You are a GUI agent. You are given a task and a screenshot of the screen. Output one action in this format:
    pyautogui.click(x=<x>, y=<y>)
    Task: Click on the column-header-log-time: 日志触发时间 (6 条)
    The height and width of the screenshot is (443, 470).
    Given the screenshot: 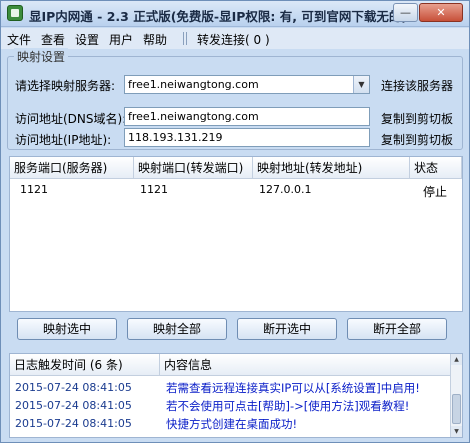 What is the action you would take?
    pyautogui.click(x=85, y=365)
    